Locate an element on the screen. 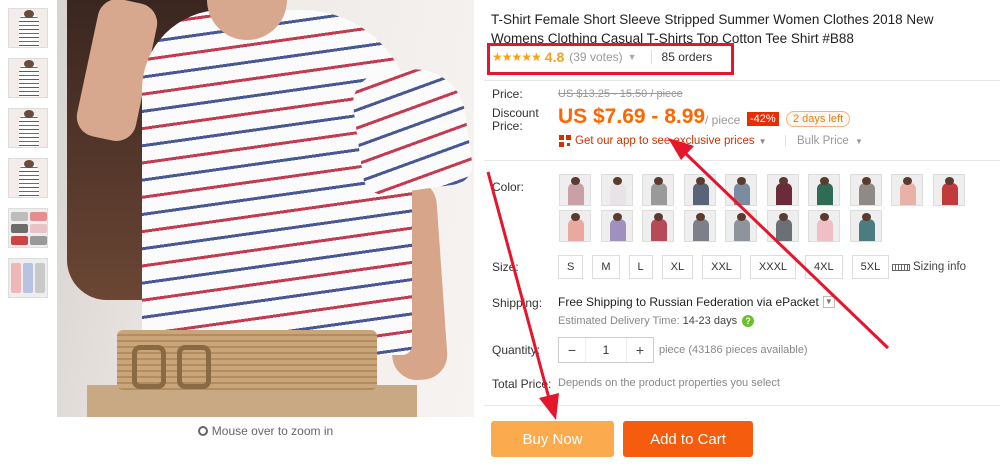 The width and height of the screenshot is (1000, 469). size-option: M is located at coordinates (606, 267).